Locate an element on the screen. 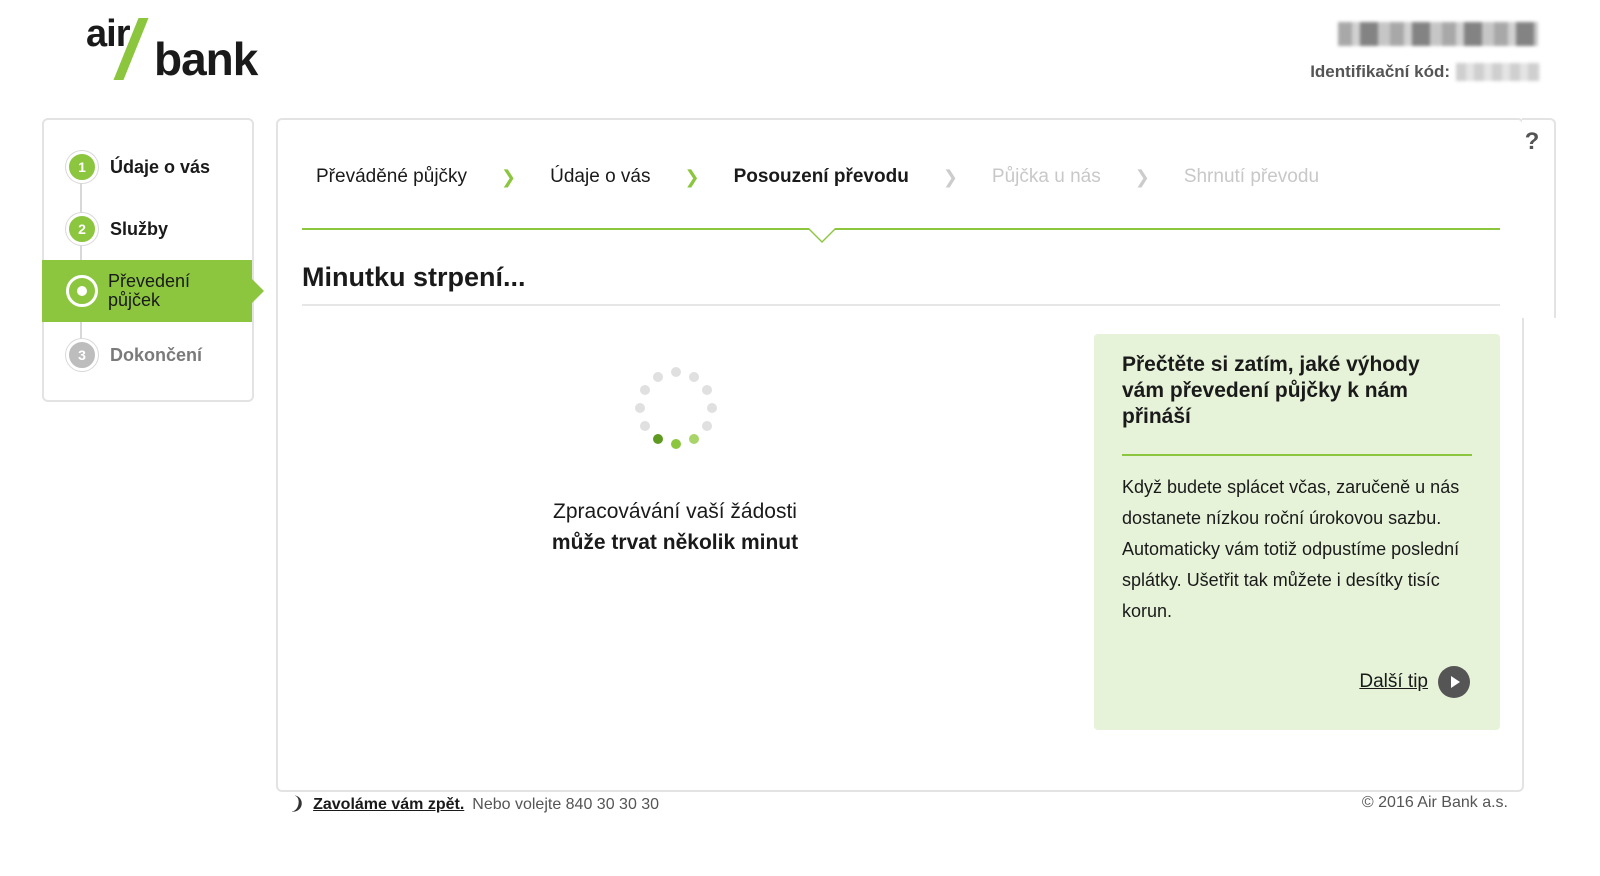 The height and width of the screenshot is (876, 1600). loading-spinner-icon is located at coordinates (676, 408).